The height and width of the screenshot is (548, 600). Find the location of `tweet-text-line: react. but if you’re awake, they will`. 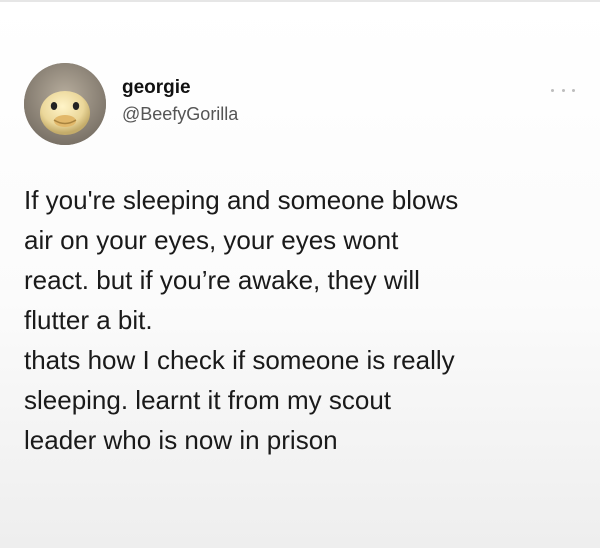

tweet-text-line: react. but if you’re awake, they will is located at coordinates (222, 280).